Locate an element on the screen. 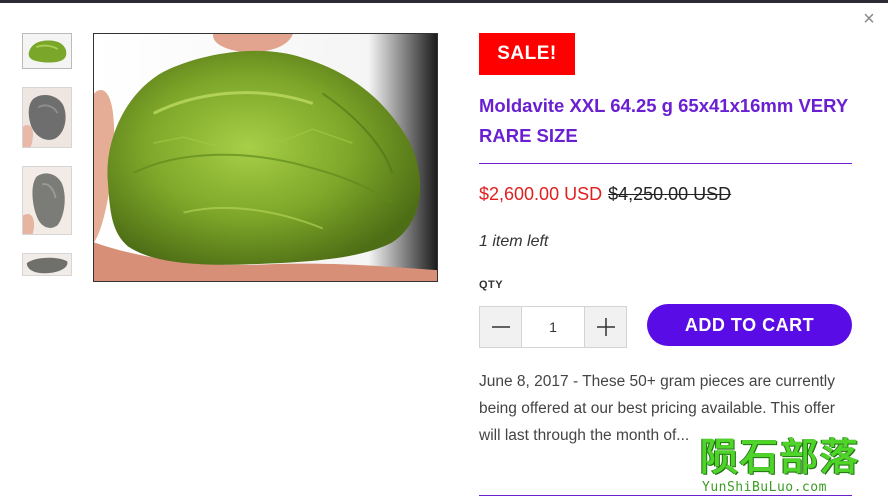 The image size is (888, 501). top-bar is located at coordinates (444, 1).